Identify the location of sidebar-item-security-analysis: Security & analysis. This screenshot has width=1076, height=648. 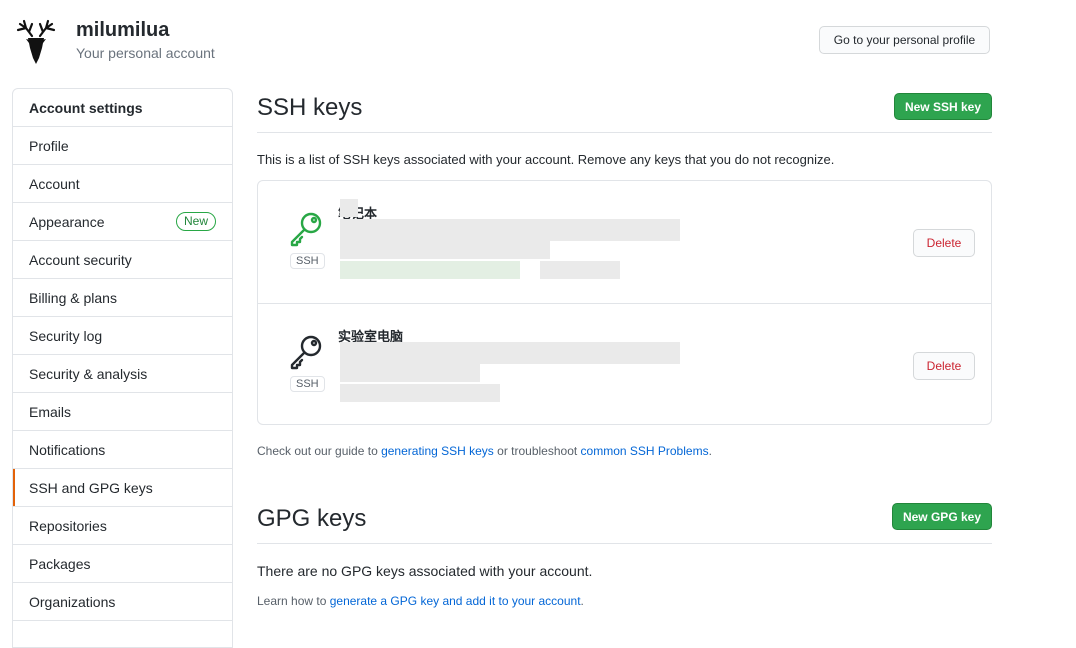
(122, 374).